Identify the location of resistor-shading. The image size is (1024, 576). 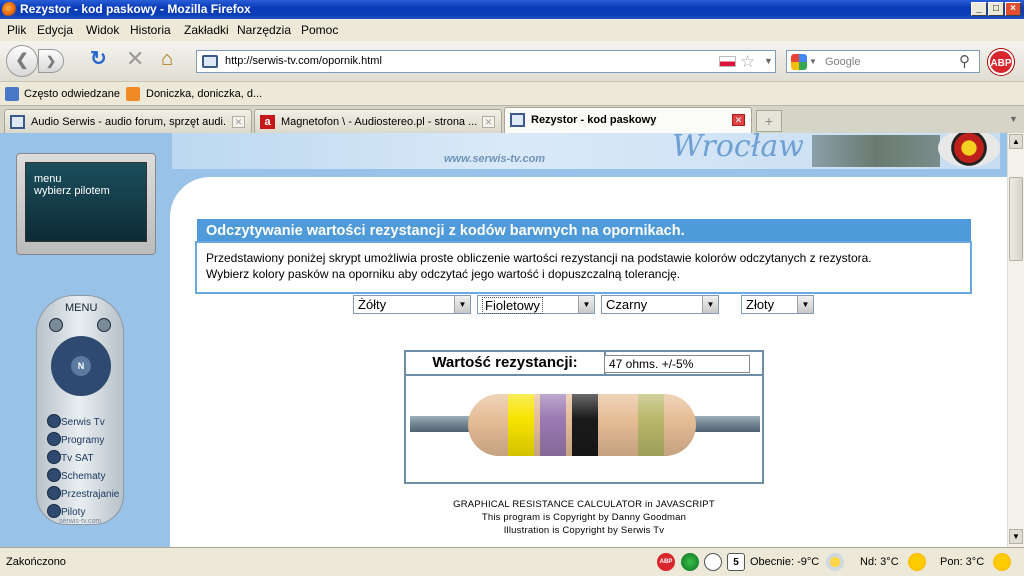
(582, 425).